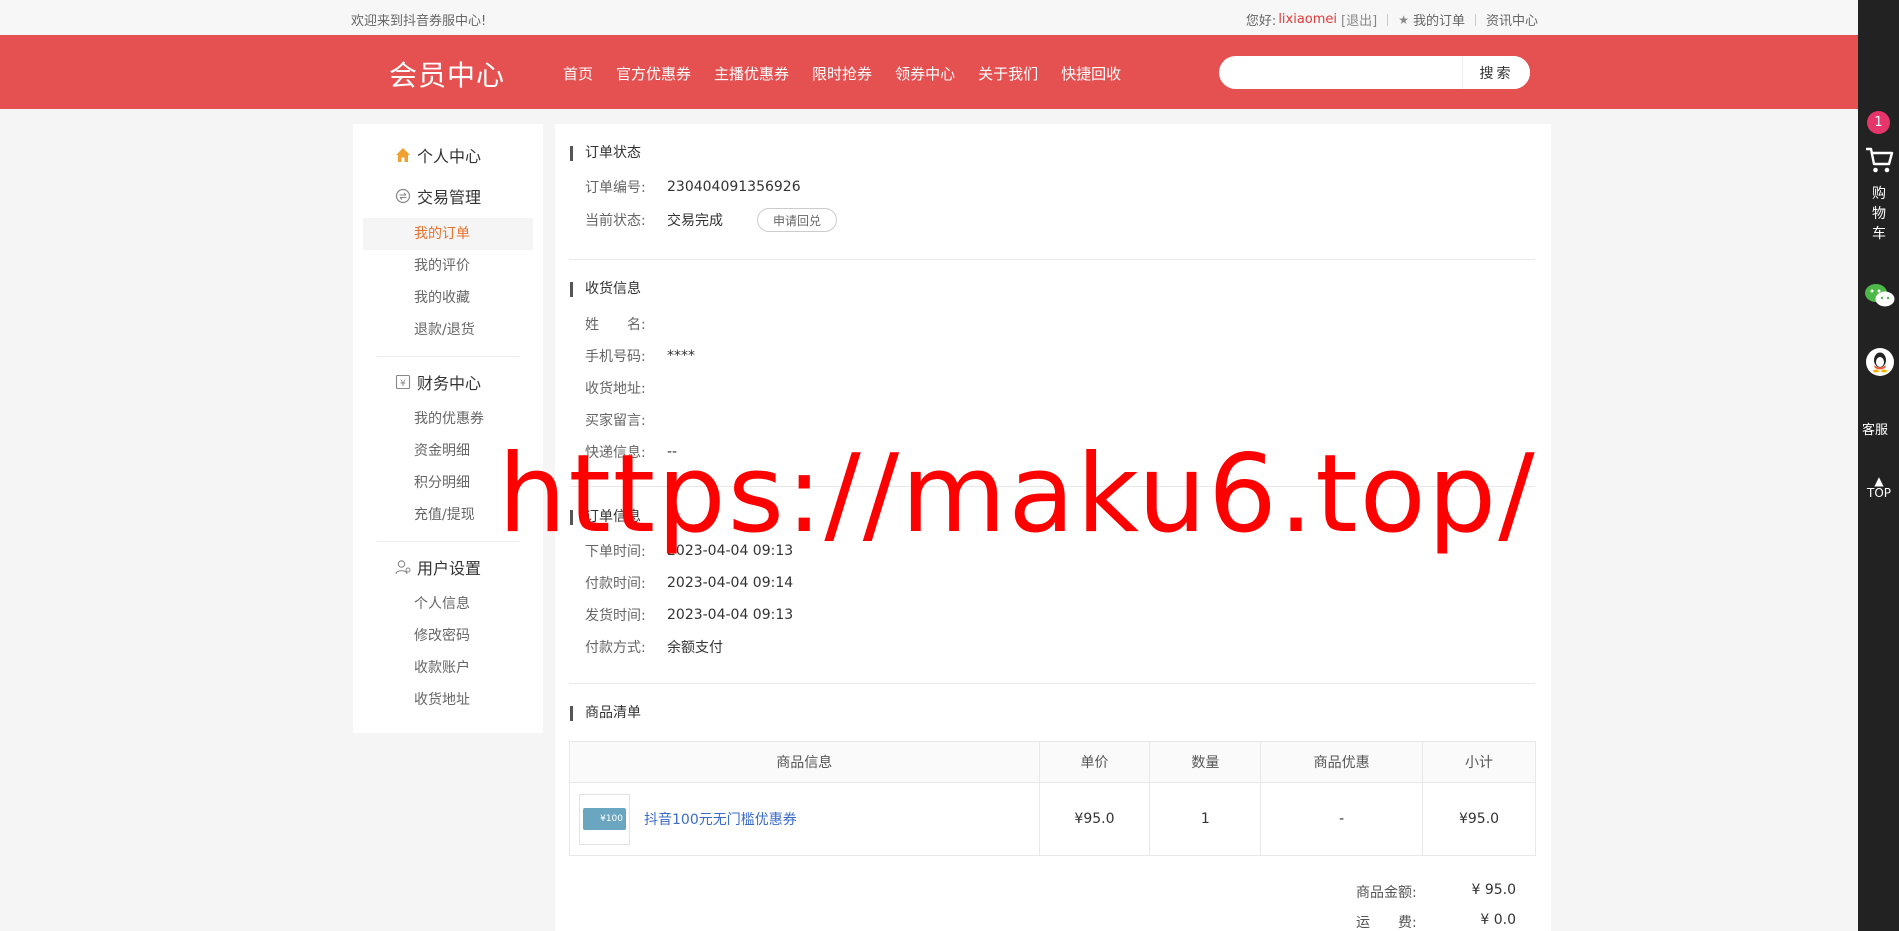 This screenshot has height=931, width=1899. What do you see at coordinates (1493, 890) in the screenshot?
I see `goods-amount: ¥ 95.0` at bounding box center [1493, 890].